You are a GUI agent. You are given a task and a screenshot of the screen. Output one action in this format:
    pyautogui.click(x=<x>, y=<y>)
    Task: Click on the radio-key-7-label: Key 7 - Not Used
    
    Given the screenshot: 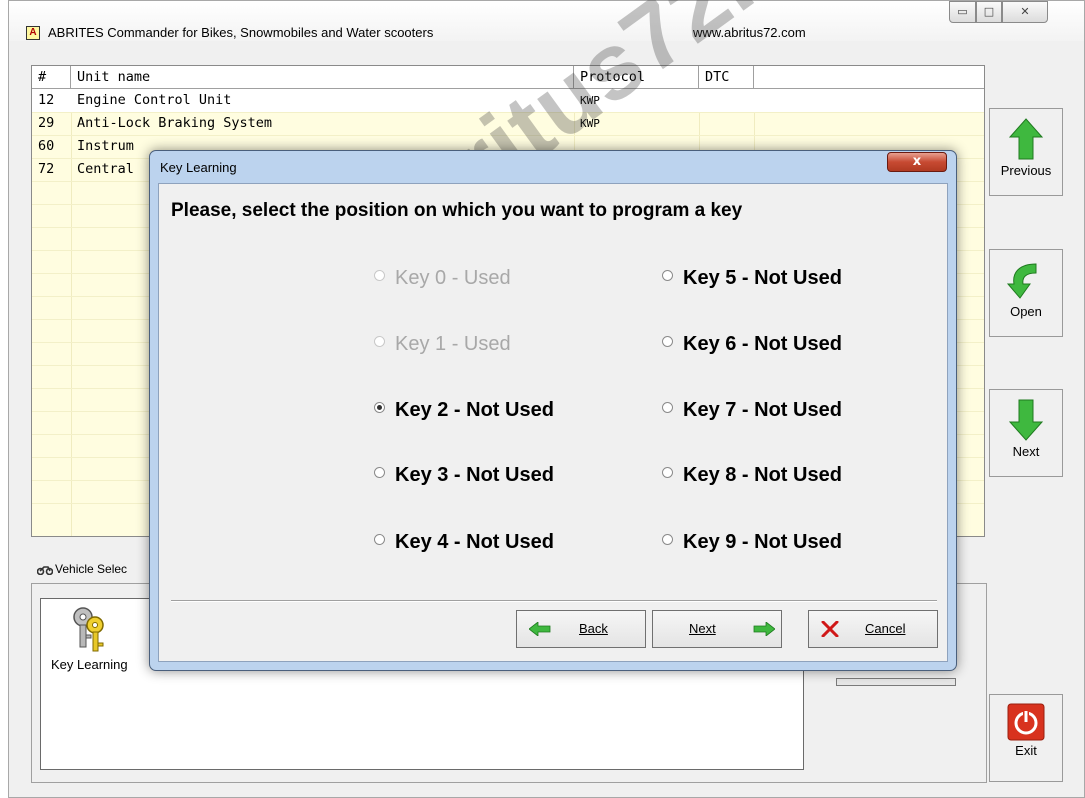 What is the action you would take?
    pyautogui.click(x=762, y=410)
    